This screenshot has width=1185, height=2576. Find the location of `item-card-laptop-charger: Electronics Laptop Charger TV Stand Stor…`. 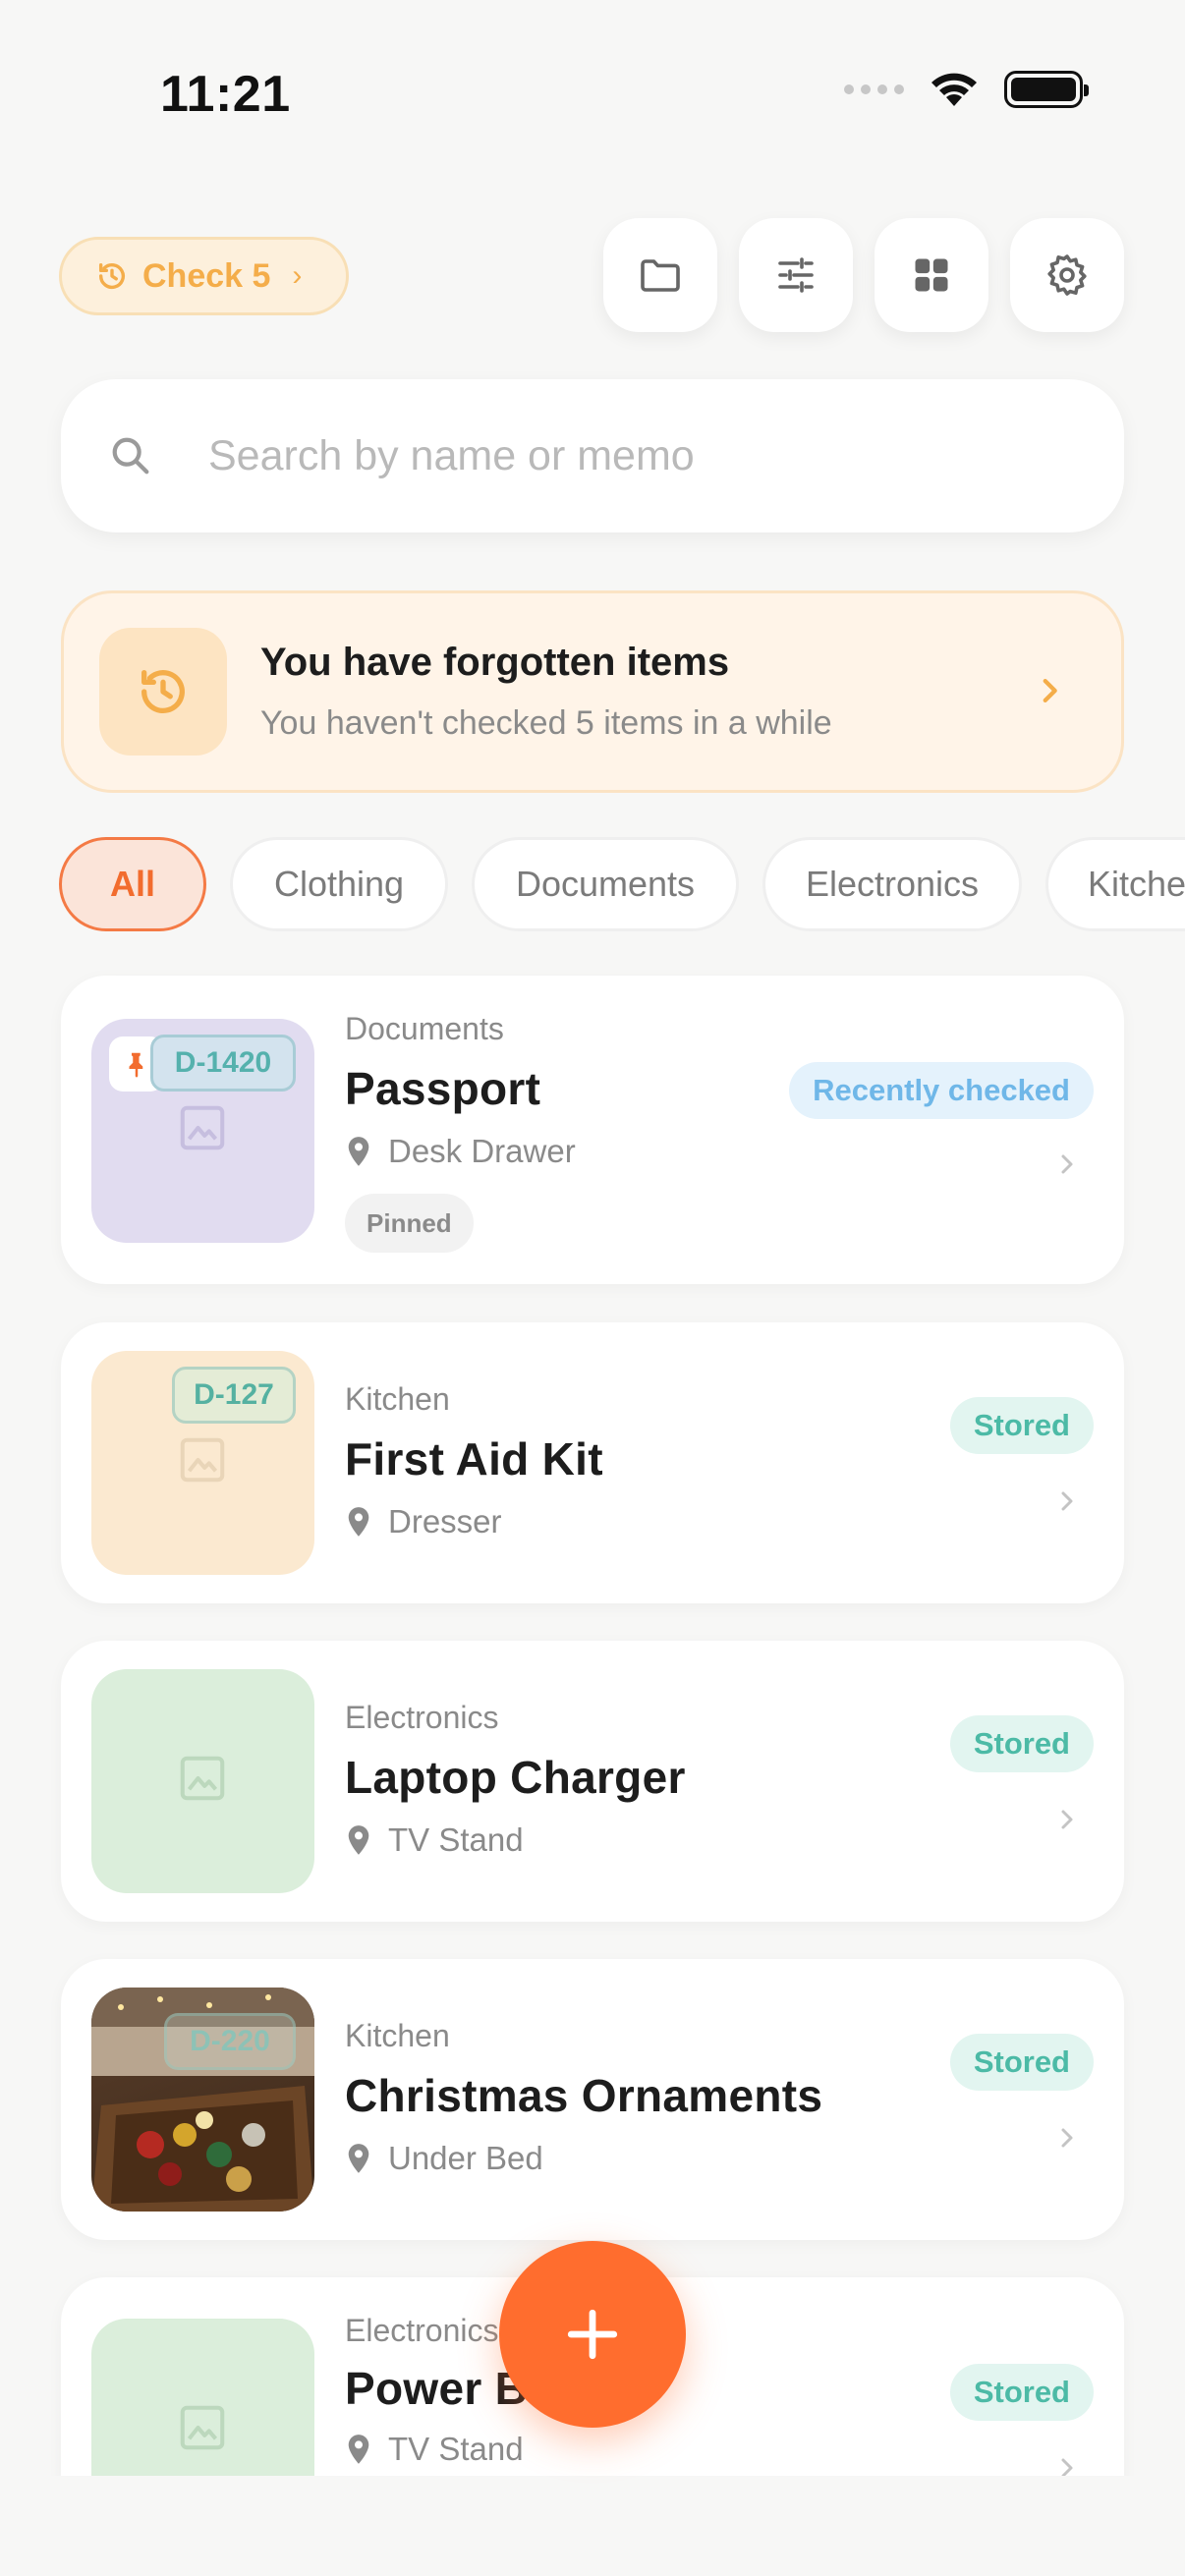

item-card-laptop-charger: Electronics Laptop Charger TV Stand Stor… is located at coordinates (592, 1781).